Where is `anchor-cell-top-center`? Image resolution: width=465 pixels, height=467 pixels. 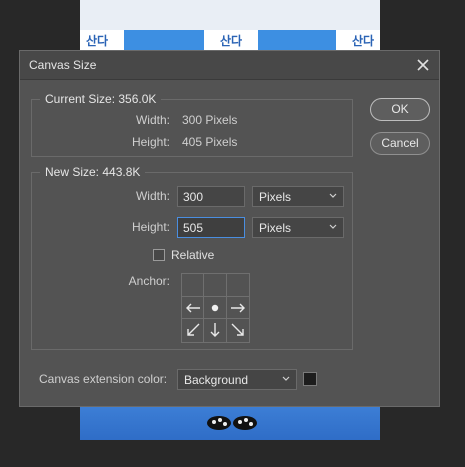
anchor-cell-top-center is located at coordinates (215, 285).